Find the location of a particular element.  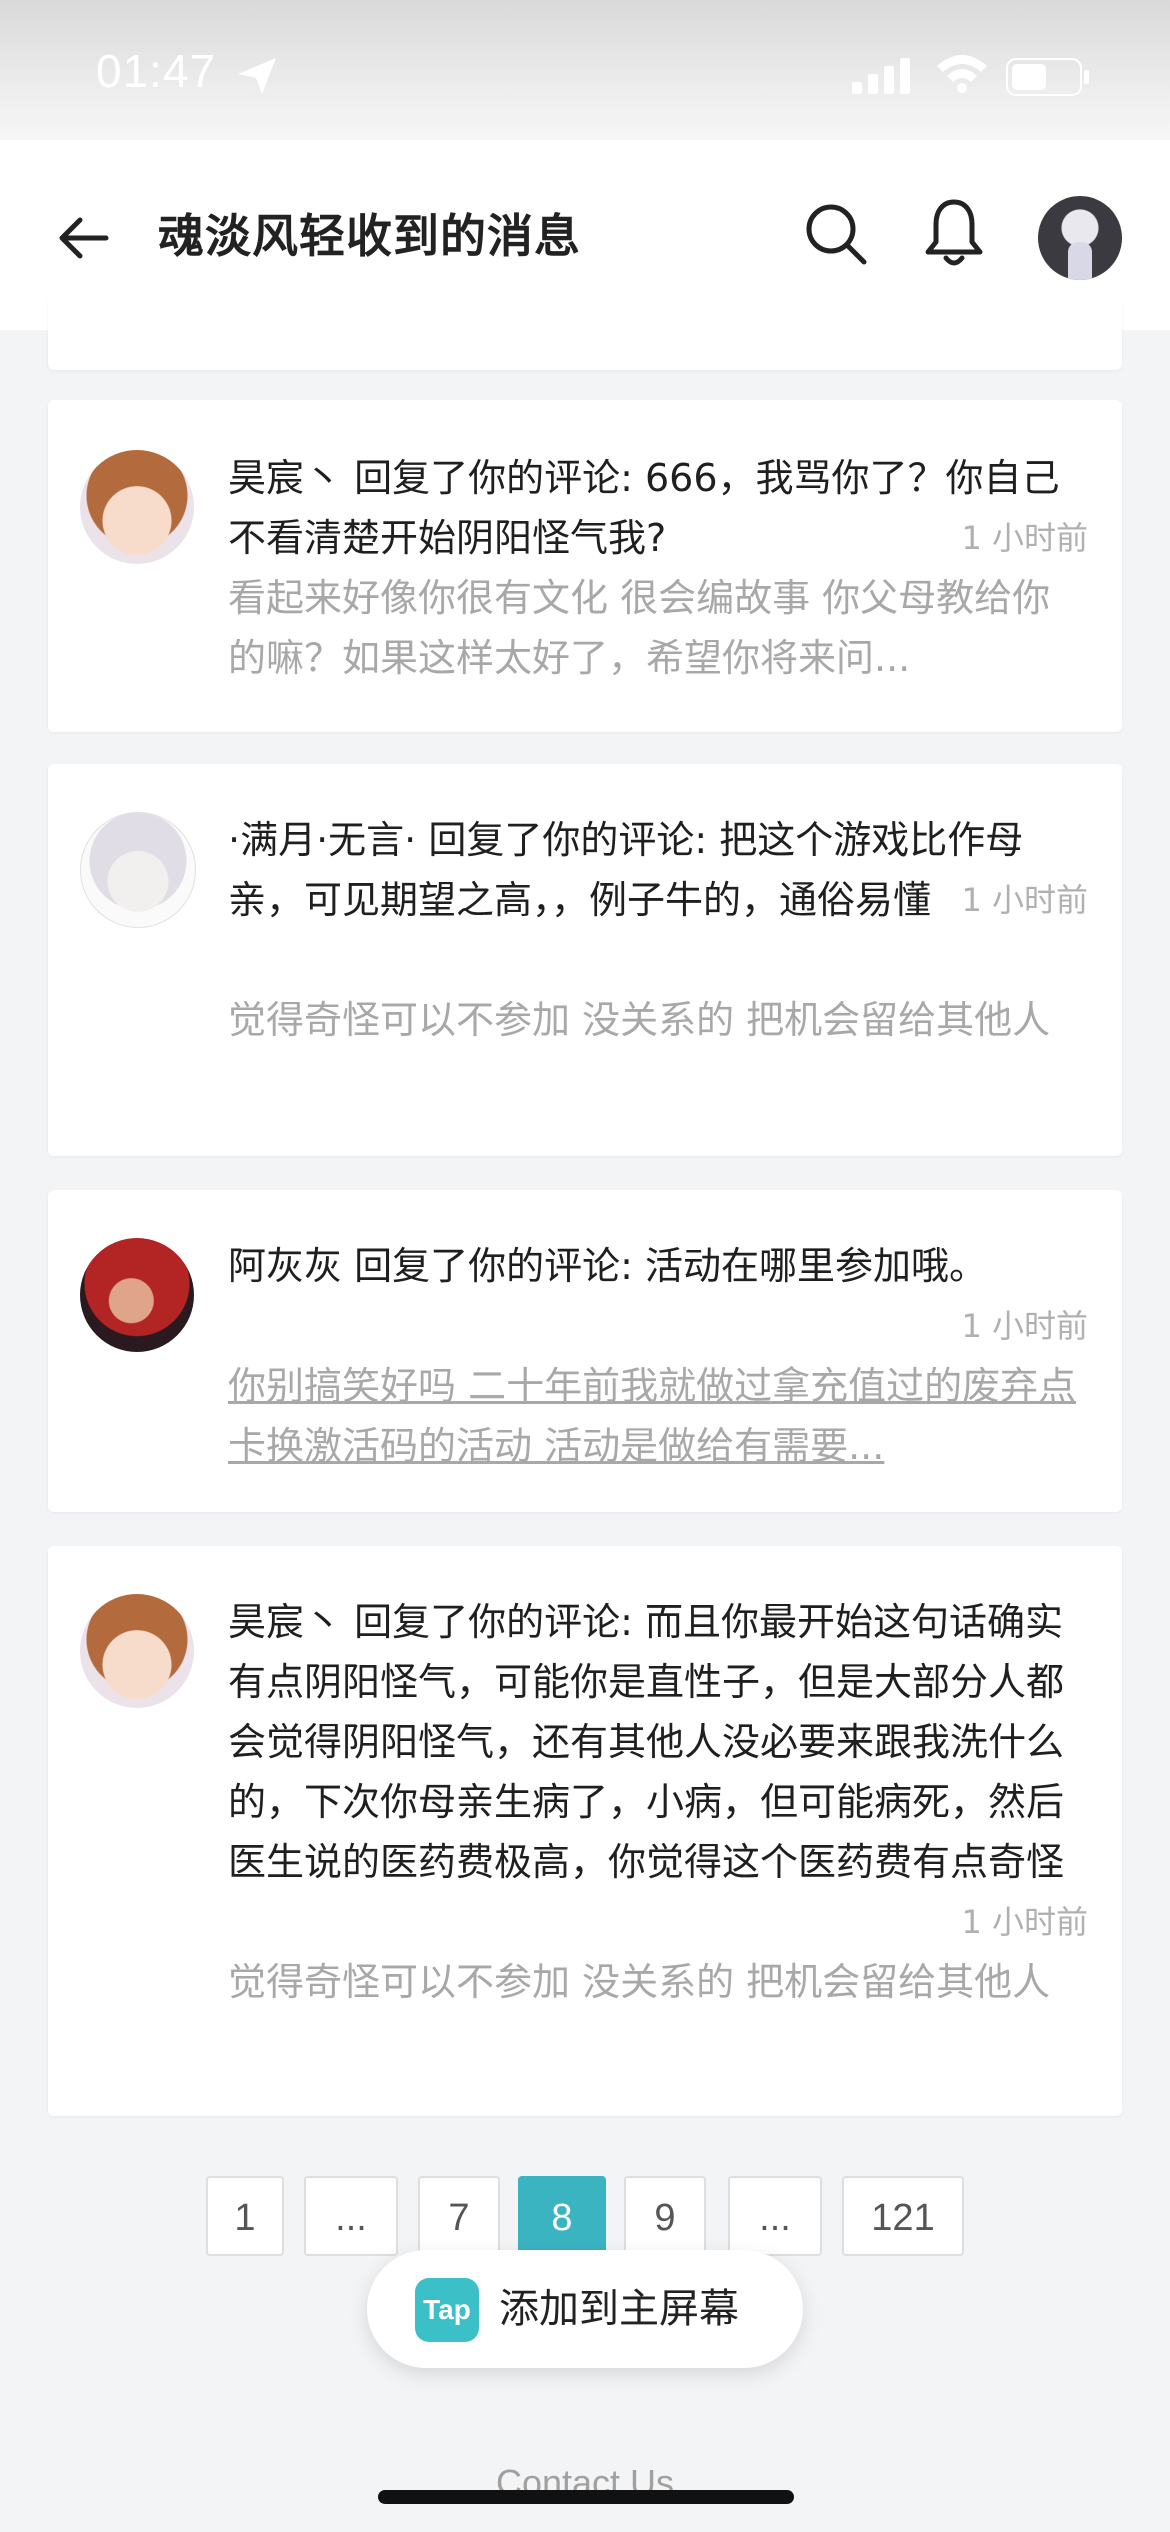

bell-icon is located at coordinates (954, 232).